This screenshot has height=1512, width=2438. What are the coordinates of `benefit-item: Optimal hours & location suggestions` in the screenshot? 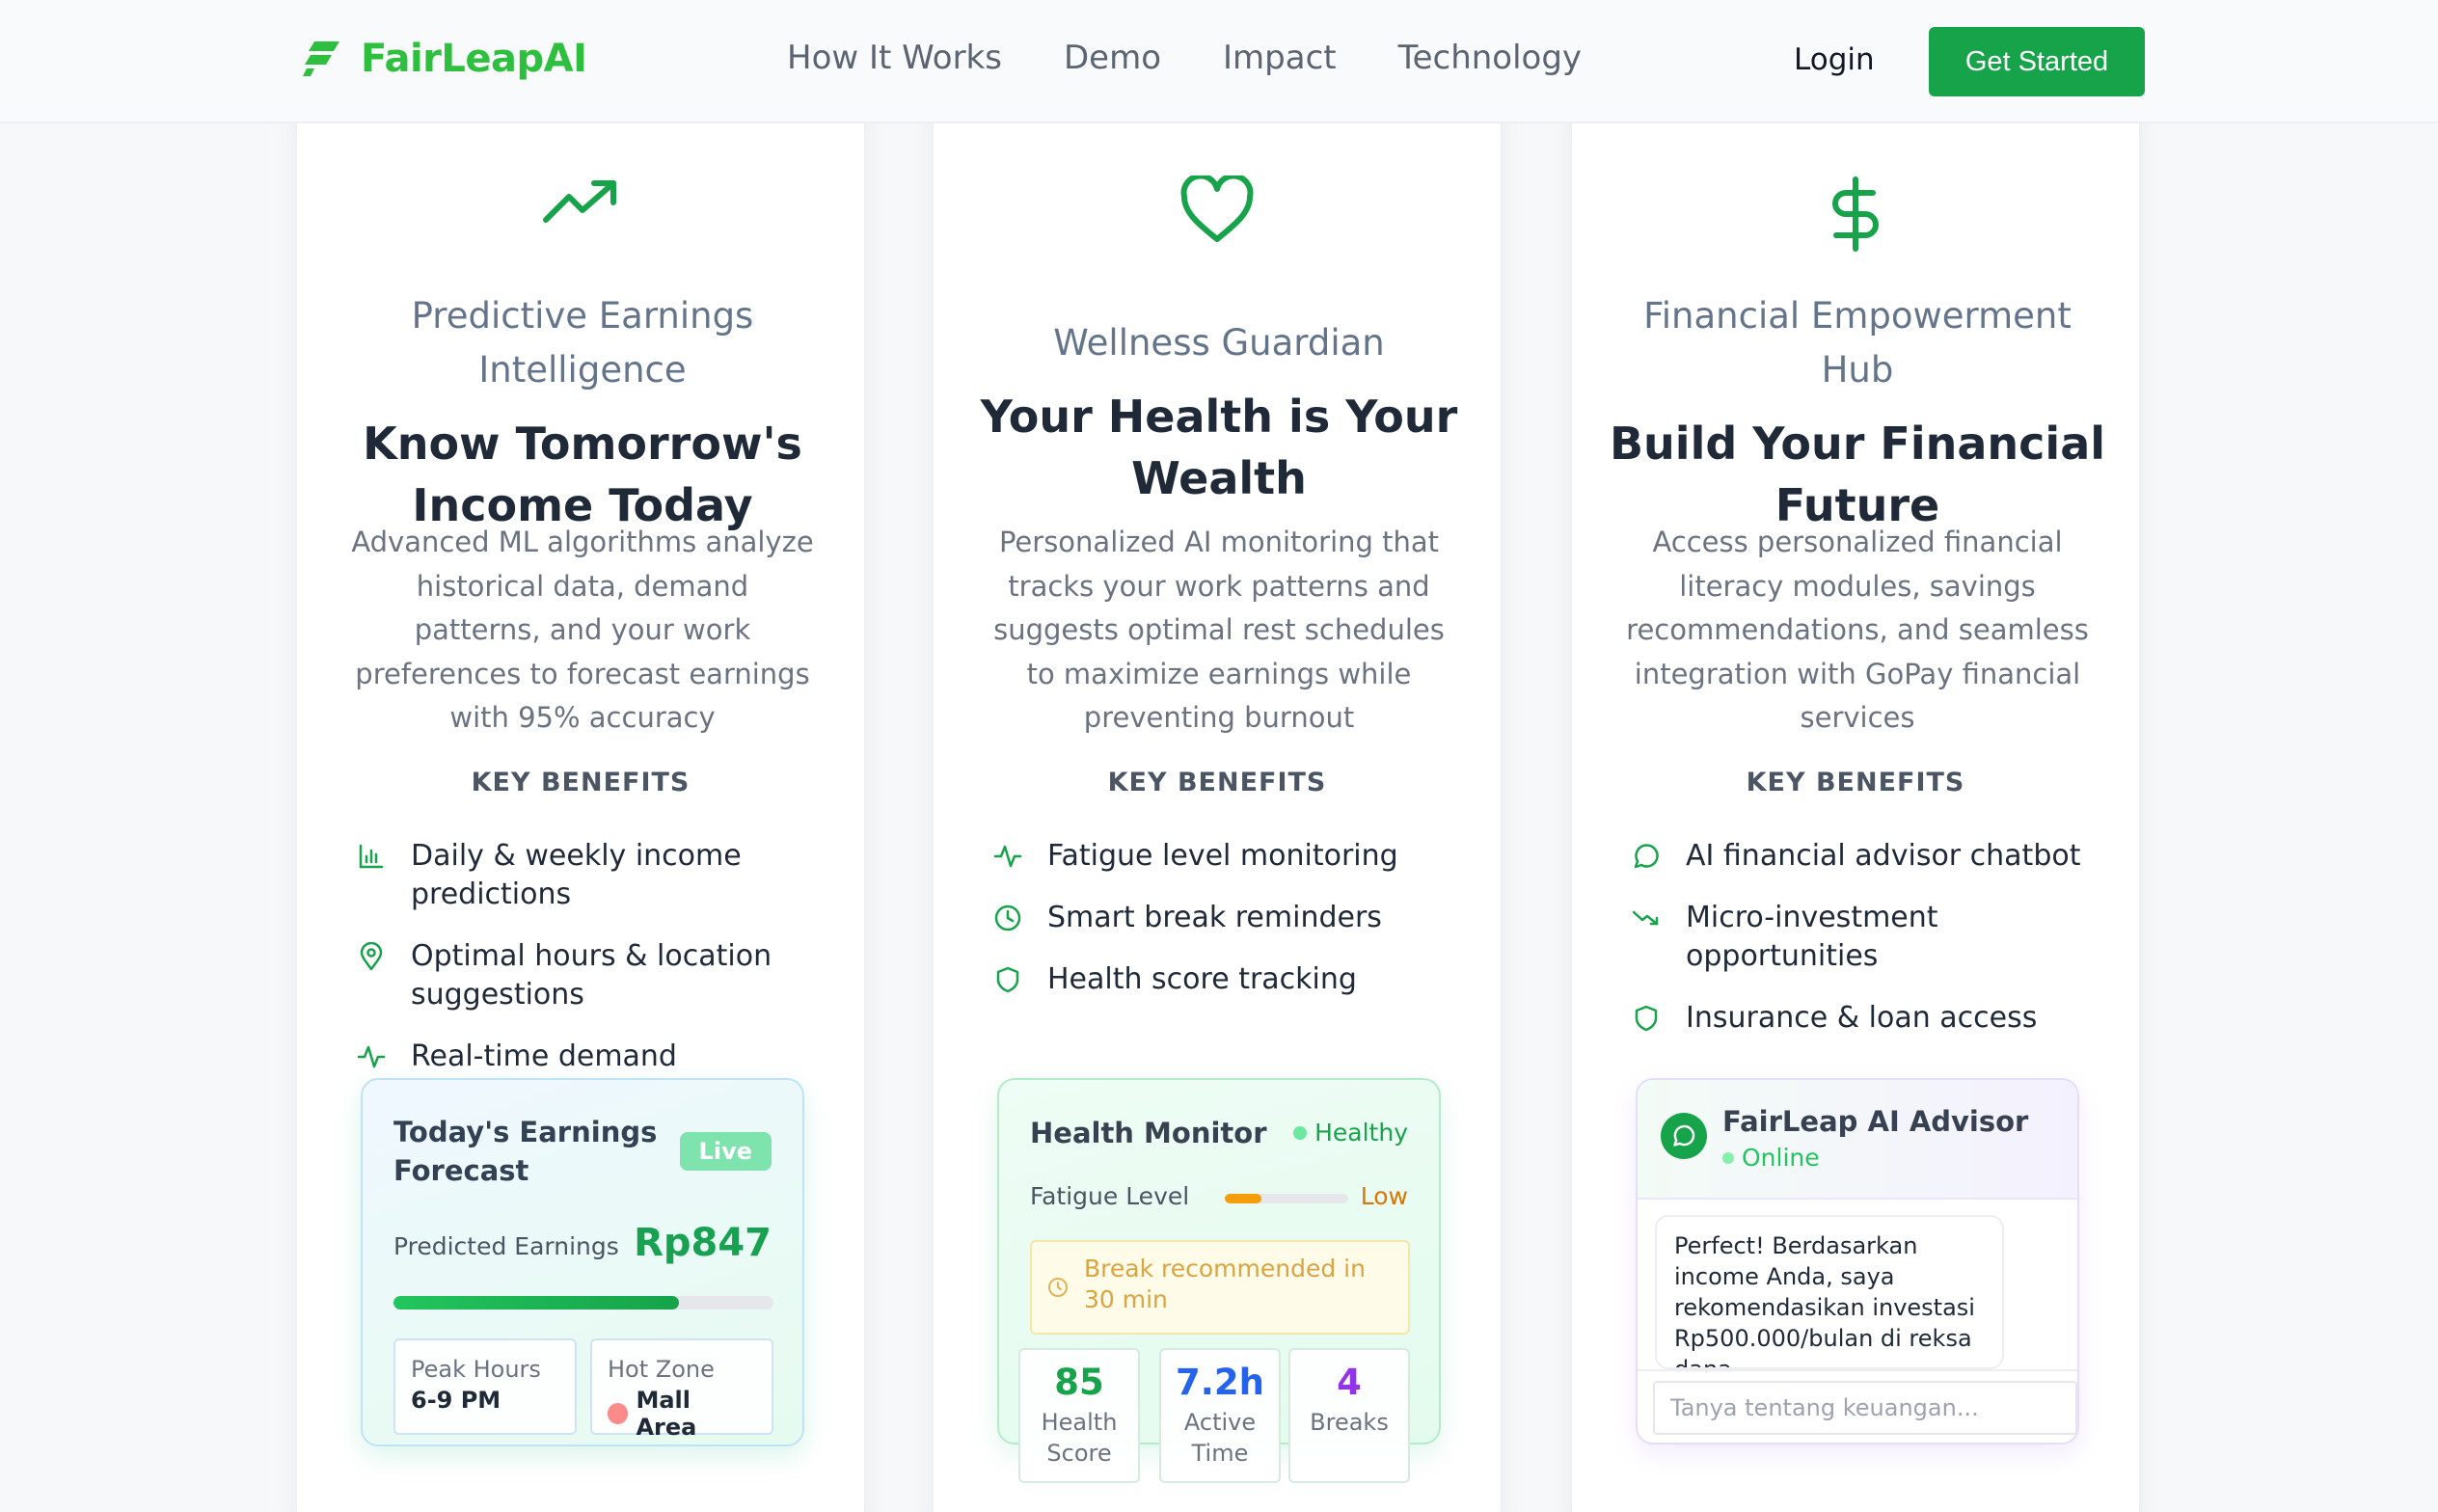 It's located at (588, 975).